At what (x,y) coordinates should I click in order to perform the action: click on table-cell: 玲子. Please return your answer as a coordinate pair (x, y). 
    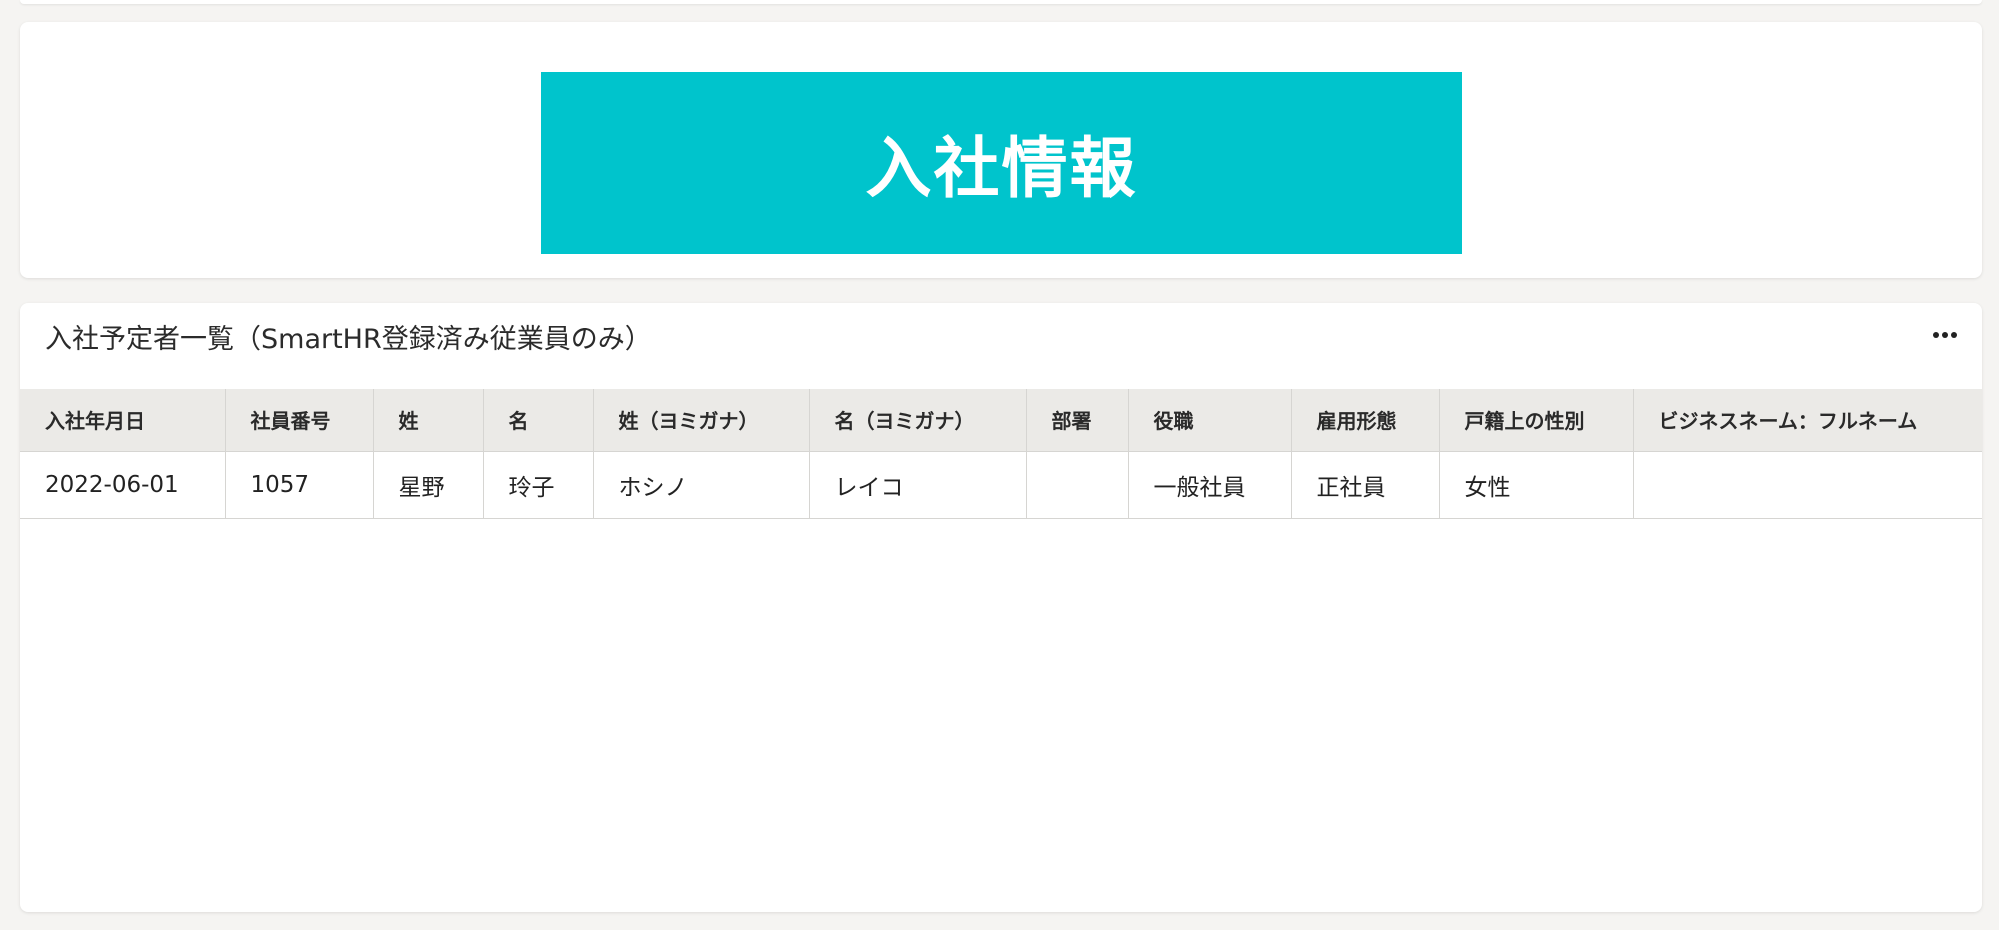
    Looking at the image, I should click on (538, 485).